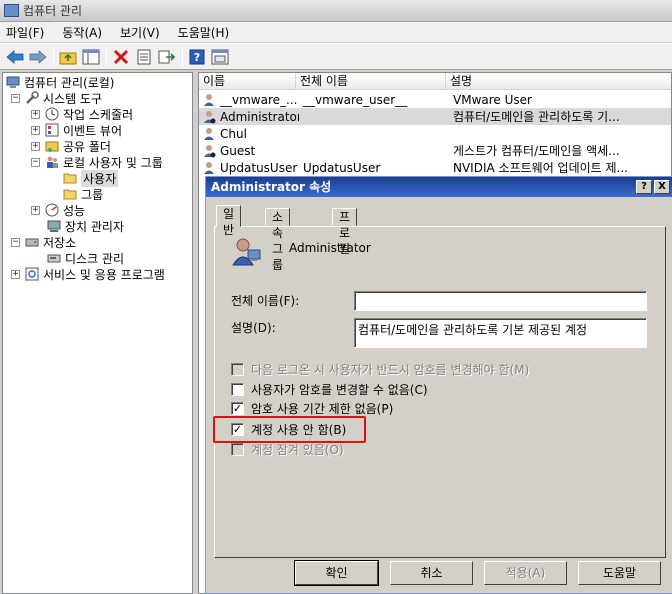 The width and height of the screenshot is (672, 594). I want to click on tree-label: 그룹, so click(92, 194).